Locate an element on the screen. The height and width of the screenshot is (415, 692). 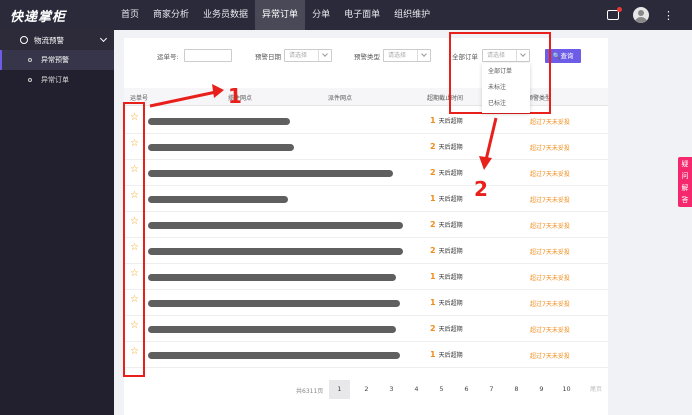
overdue-days-number: 1 is located at coordinates (433, 198).